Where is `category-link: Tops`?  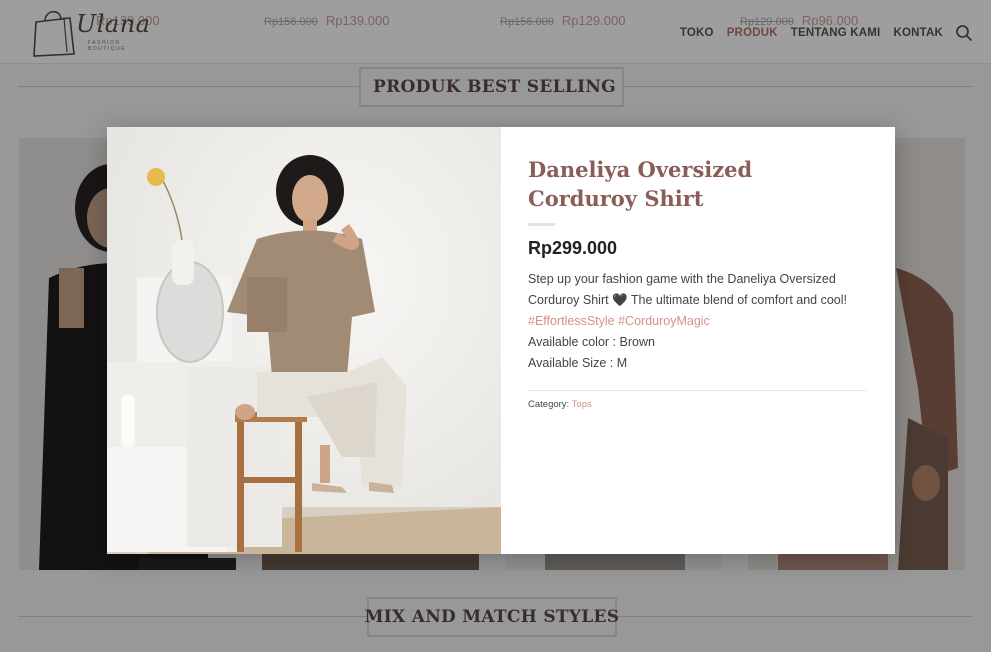
category-link: Tops is located at coordinates (582, 404).